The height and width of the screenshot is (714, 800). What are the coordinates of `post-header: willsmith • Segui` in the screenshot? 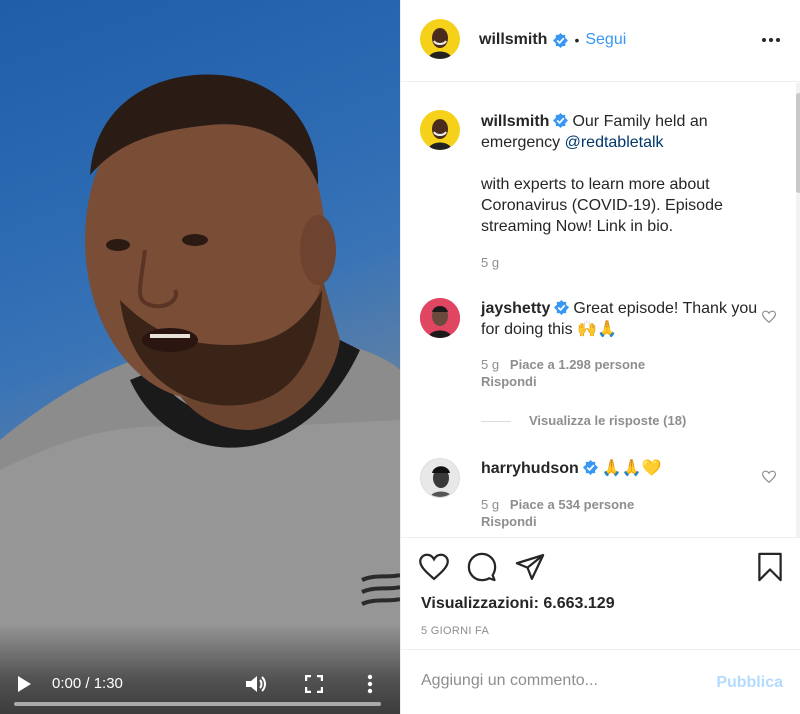 It's located at (600, 41).